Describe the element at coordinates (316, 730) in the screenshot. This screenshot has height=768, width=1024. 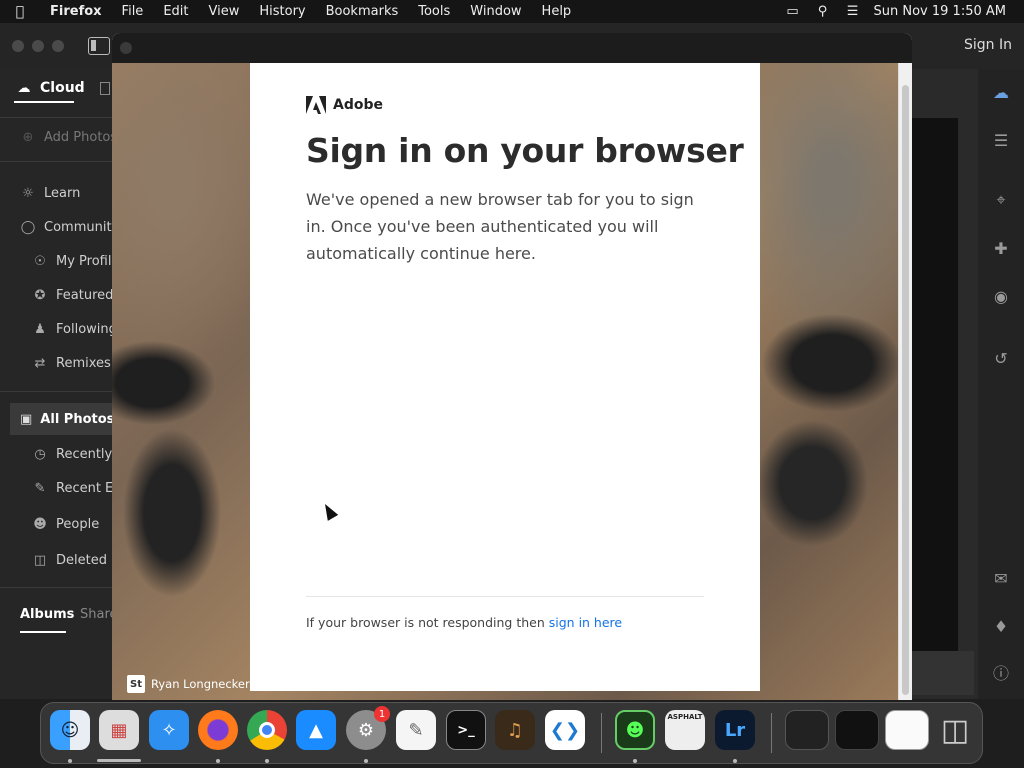
I see `app-store-icon: ▲` at that location.